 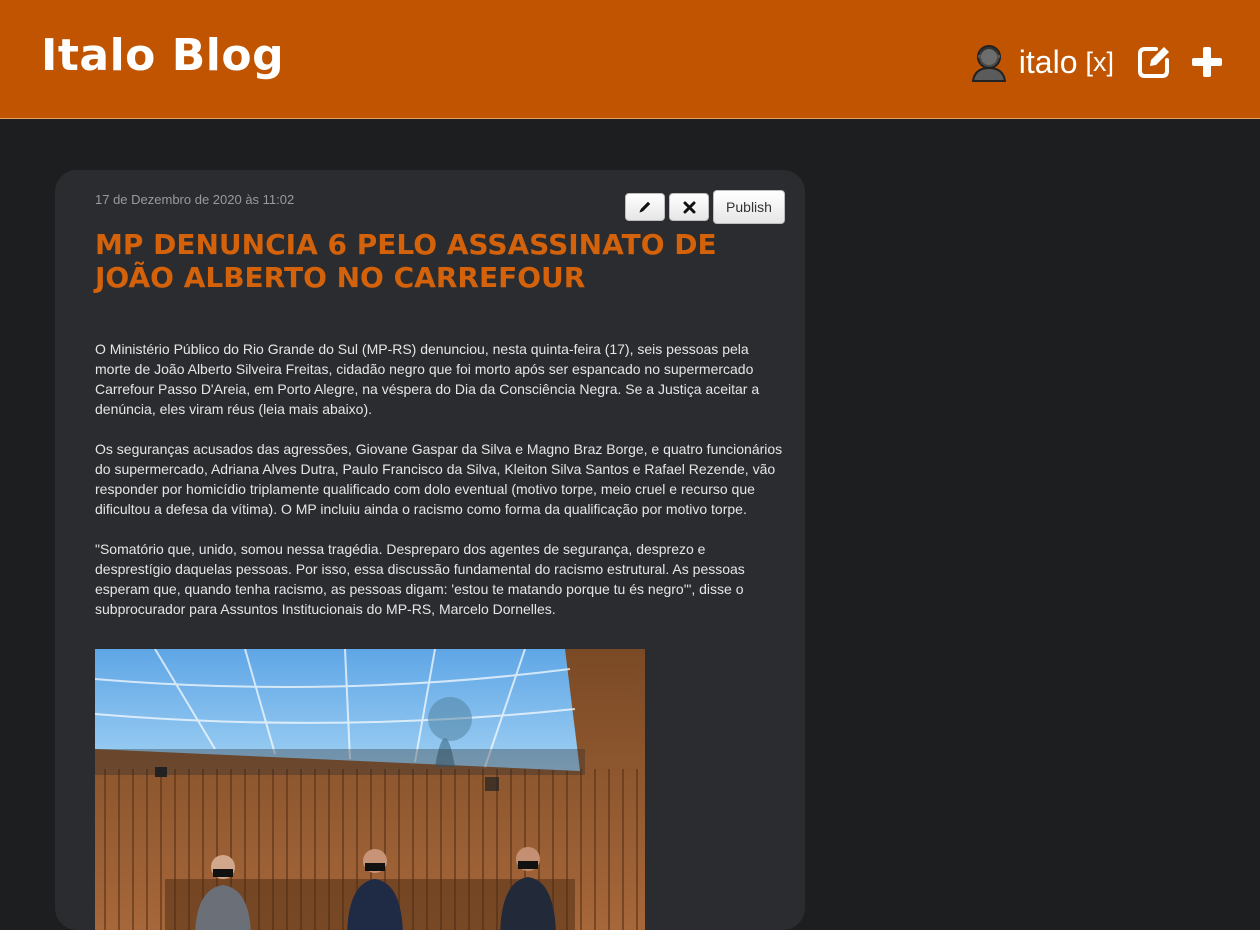 I want to click on edit-square-icon, so click(x=1154, y=62).